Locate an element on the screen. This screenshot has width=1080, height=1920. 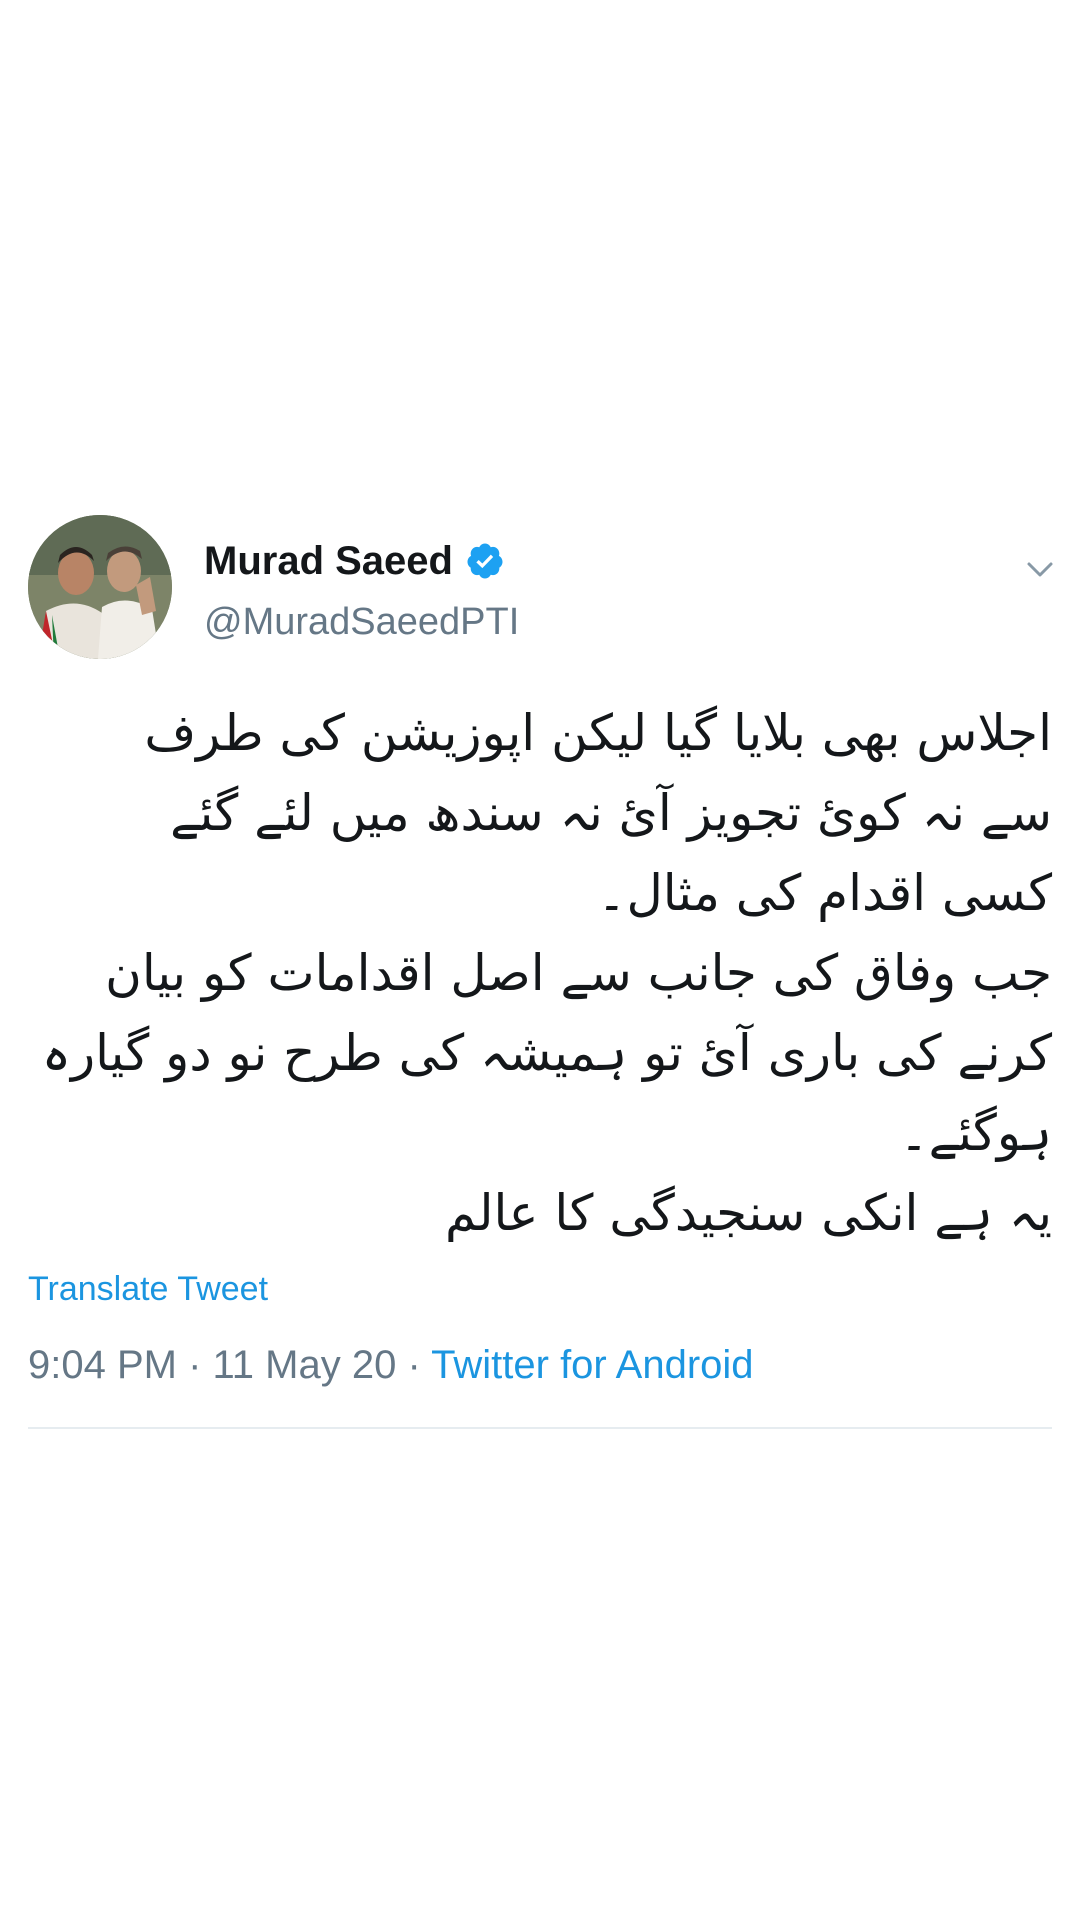
tweet-text-line: سے نہ کوئ تجویز آئ نہ سندھ میں لئے گئے is located at coordinates (611, 813).